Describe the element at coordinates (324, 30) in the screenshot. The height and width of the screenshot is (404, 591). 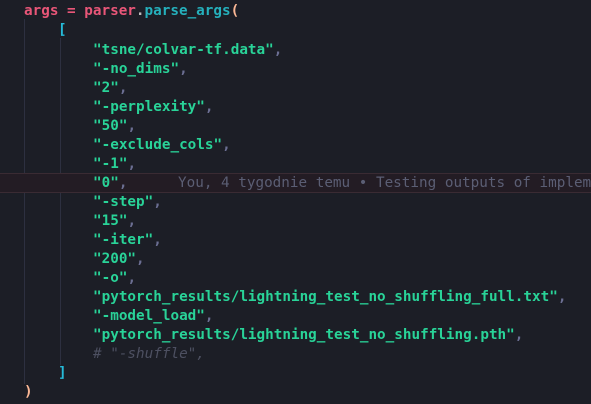
I see `code-line: [` at that location.